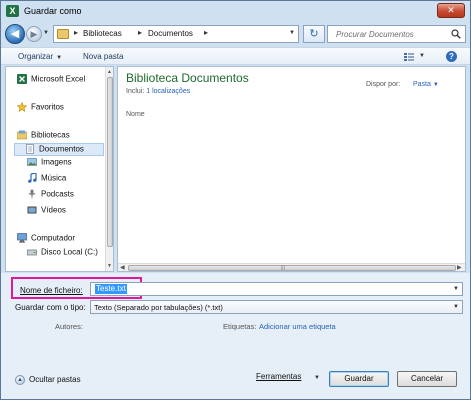  I want to click on organize-menu: Organizar ▼, so click(40, 56).